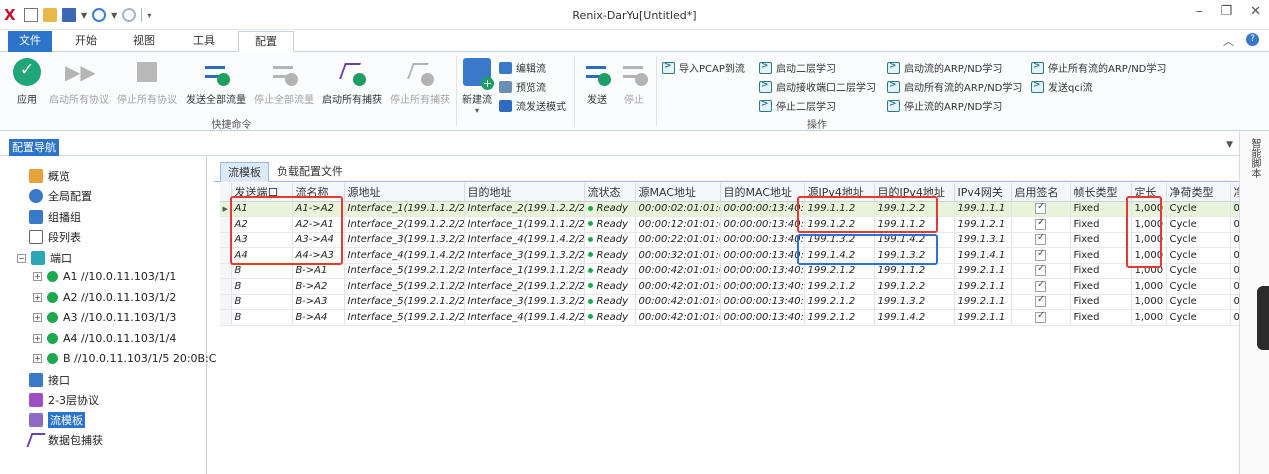 This screenshot has height=474, width=1269. Describe the element at coordinates (678, 240) in the screenshot. I see `table-cell: 00:00:22:01:01:02` at that location.